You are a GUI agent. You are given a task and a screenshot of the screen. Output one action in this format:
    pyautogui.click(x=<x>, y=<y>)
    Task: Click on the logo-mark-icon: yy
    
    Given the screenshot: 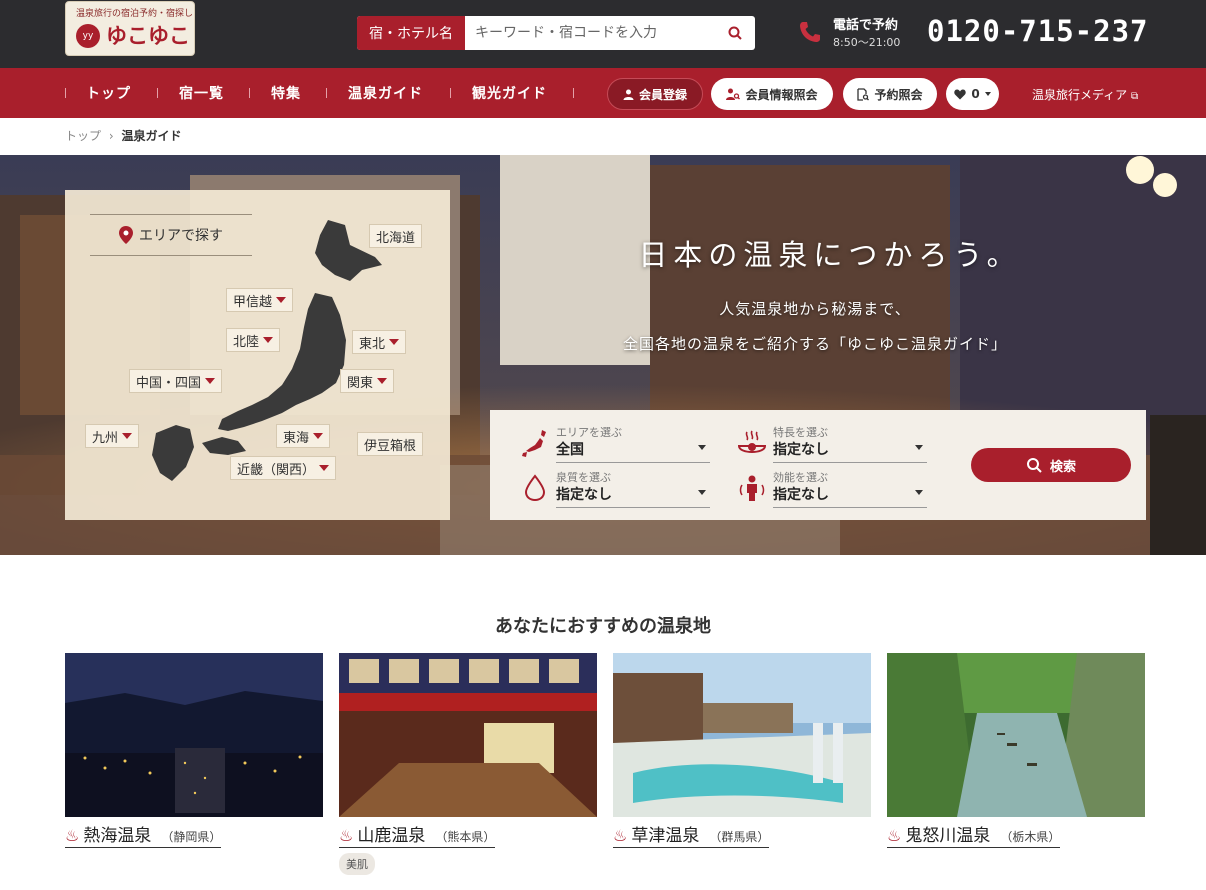 What is the action you would take?
    pyautogui.click(x=88, y=36)
    